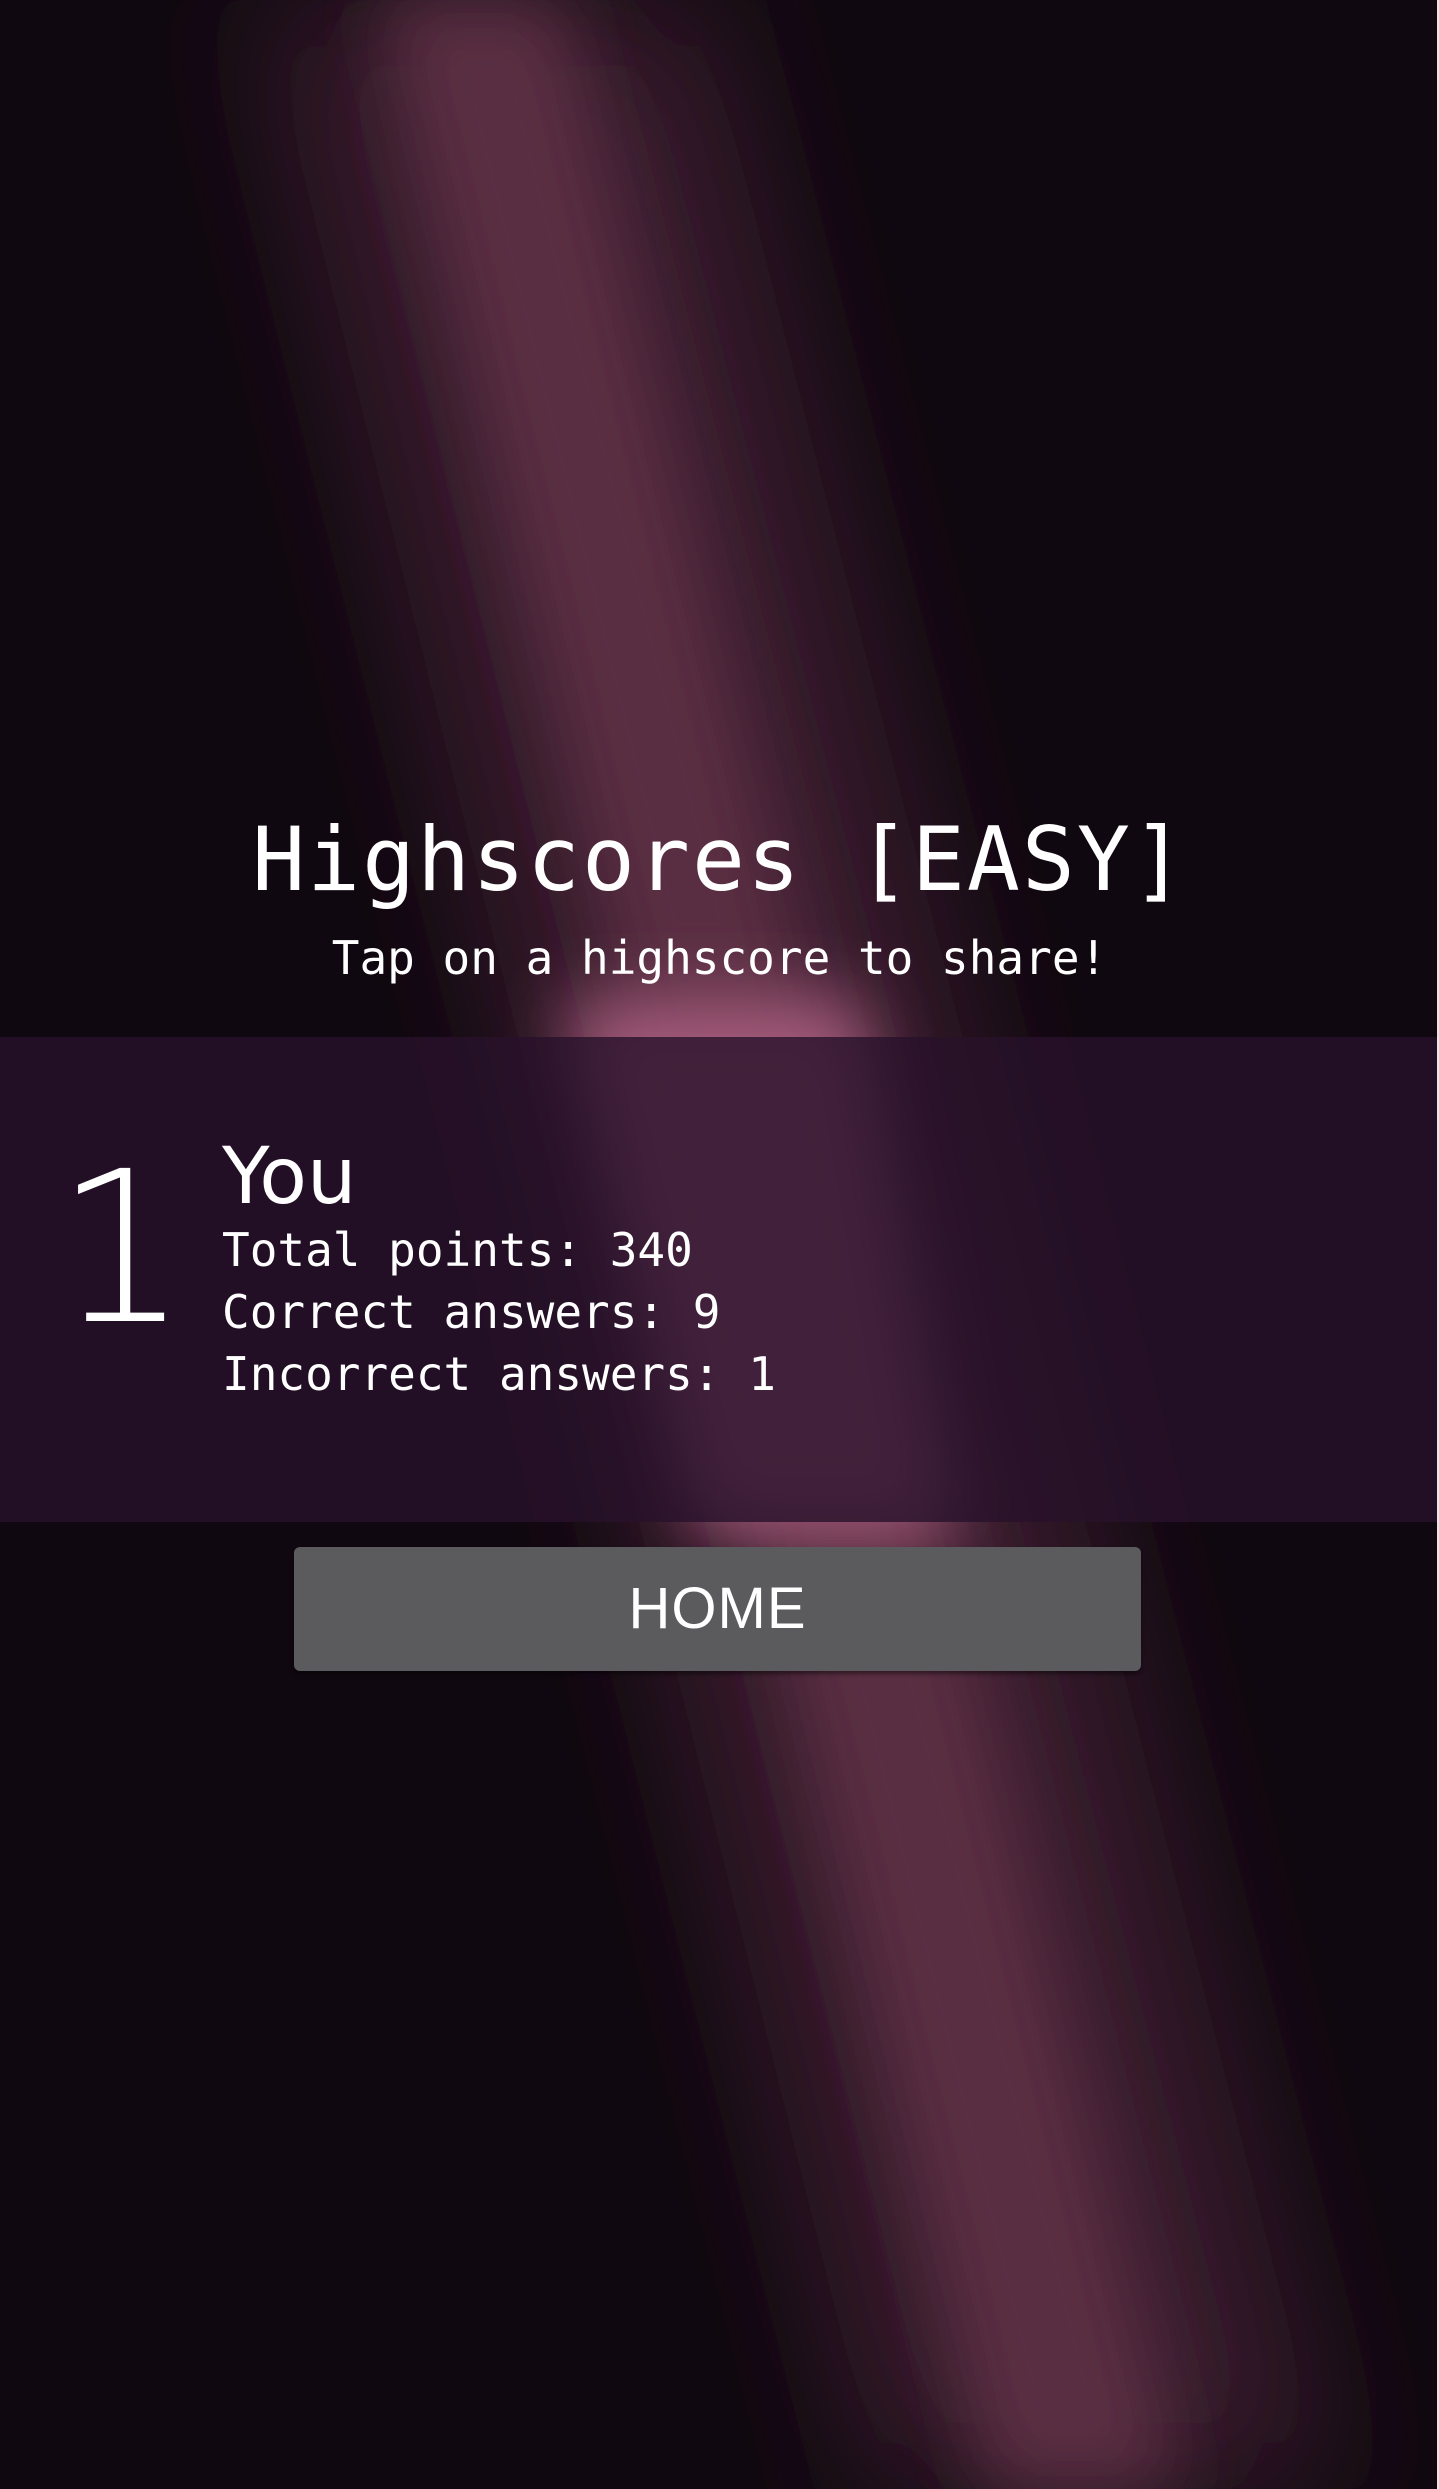  What do you see at coordinates (122, 1248) in the screenshot?
I see `highscore-rank: 1` at bounding box center [122, 1248].